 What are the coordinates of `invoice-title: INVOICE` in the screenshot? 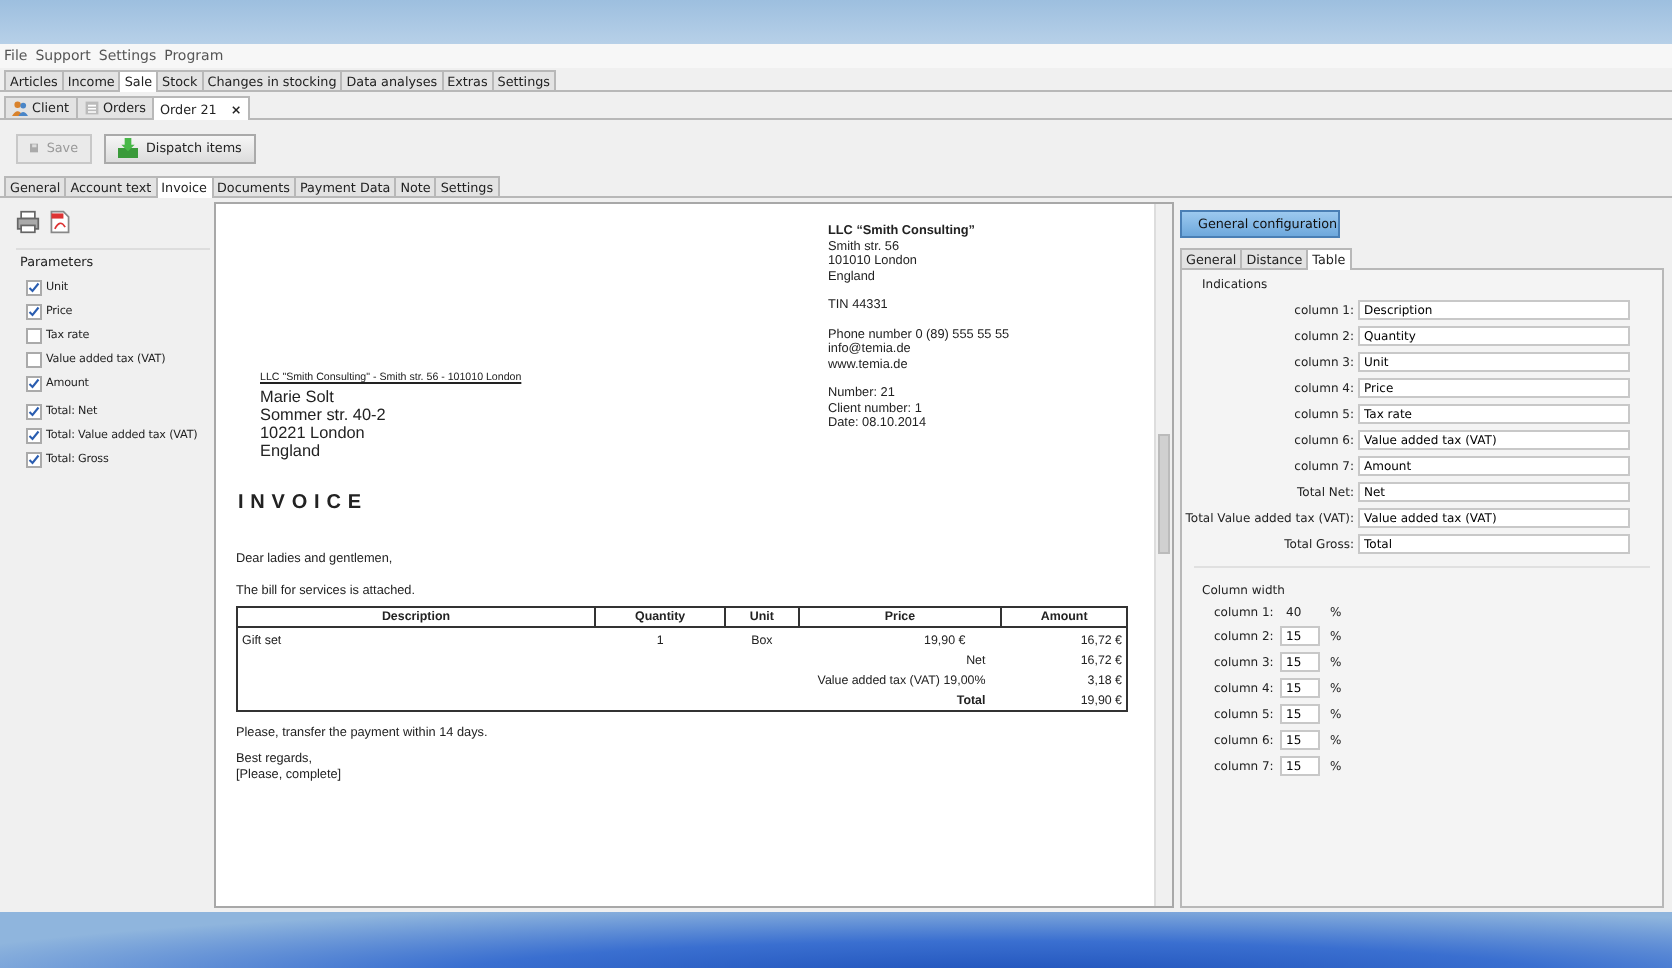 It's located at (303, 503).